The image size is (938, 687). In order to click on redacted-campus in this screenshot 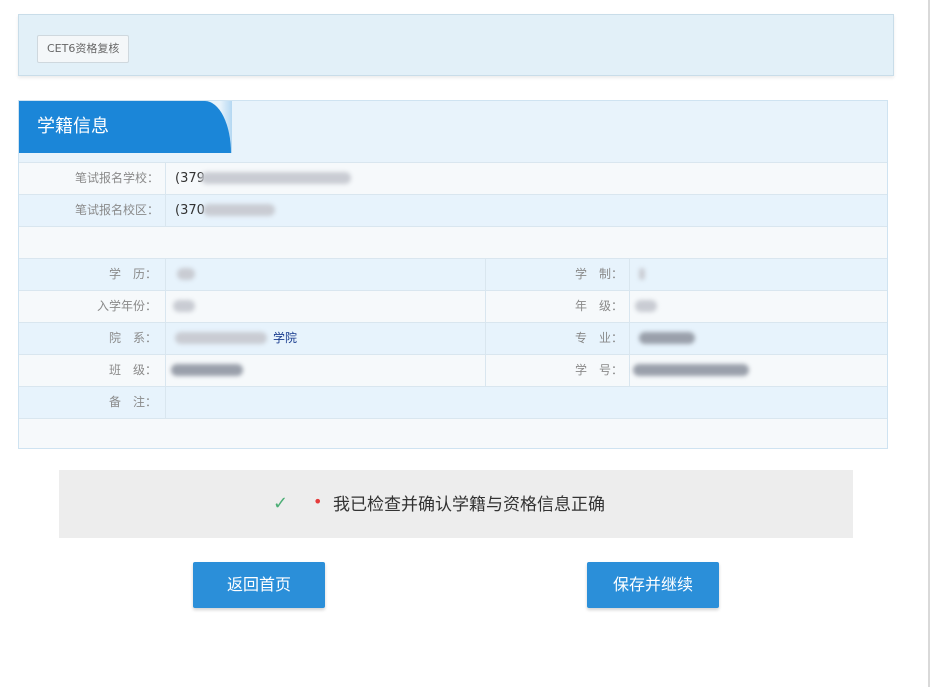, I will do `click(239, 210)`.